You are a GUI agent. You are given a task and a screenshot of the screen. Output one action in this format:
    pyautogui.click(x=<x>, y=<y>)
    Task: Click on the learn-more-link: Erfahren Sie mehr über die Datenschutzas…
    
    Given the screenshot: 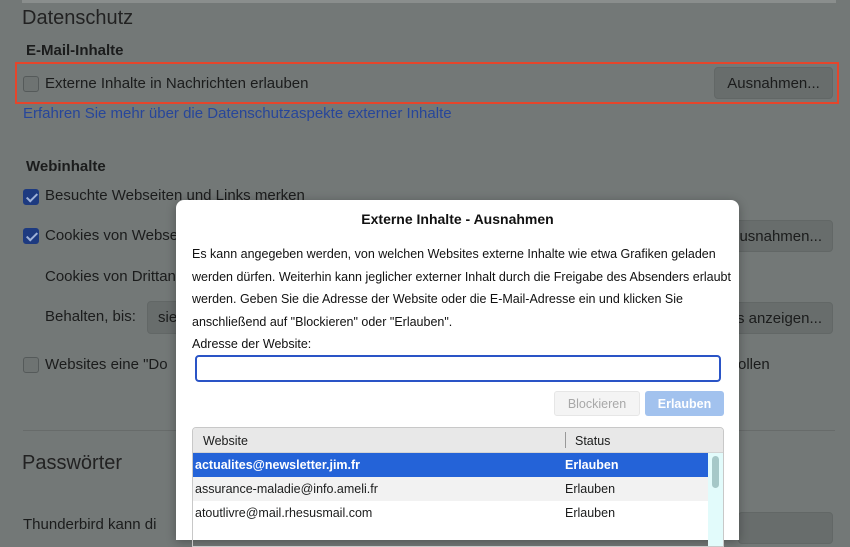 What is the action you would take?
    pyautogui.click(x=237, y=113)
    